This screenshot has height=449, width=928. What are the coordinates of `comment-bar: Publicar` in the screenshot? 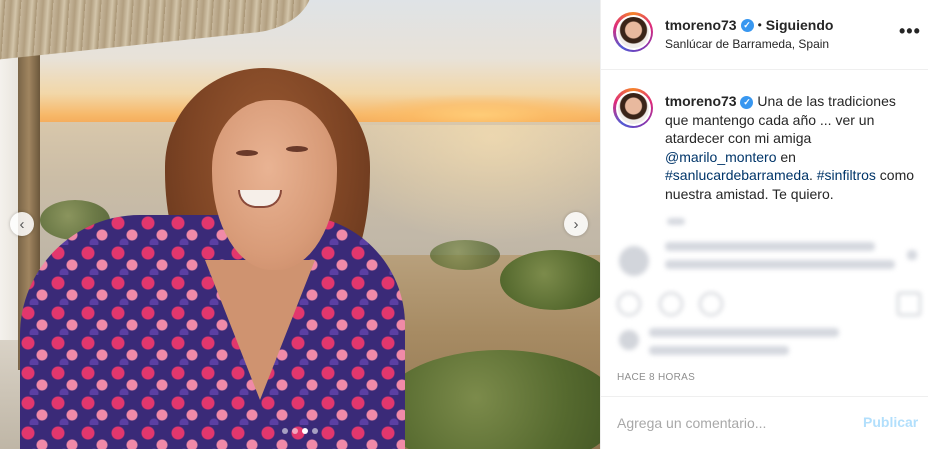 It's located at (764, 422).